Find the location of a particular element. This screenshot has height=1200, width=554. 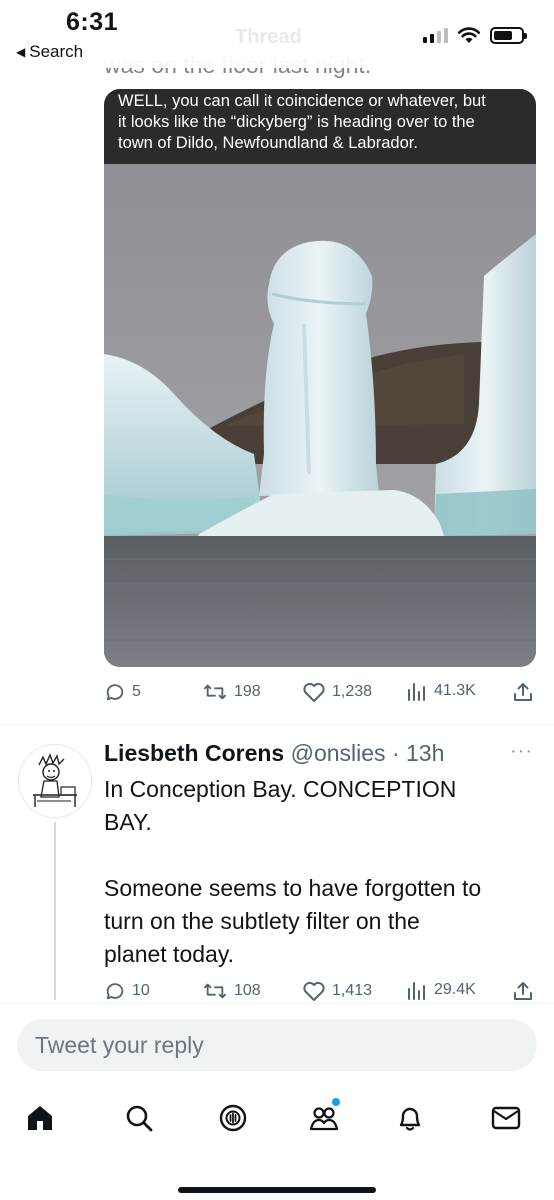

reply-line: In Conception Bay. CONCEPTION is located at coordinates (280, 789).